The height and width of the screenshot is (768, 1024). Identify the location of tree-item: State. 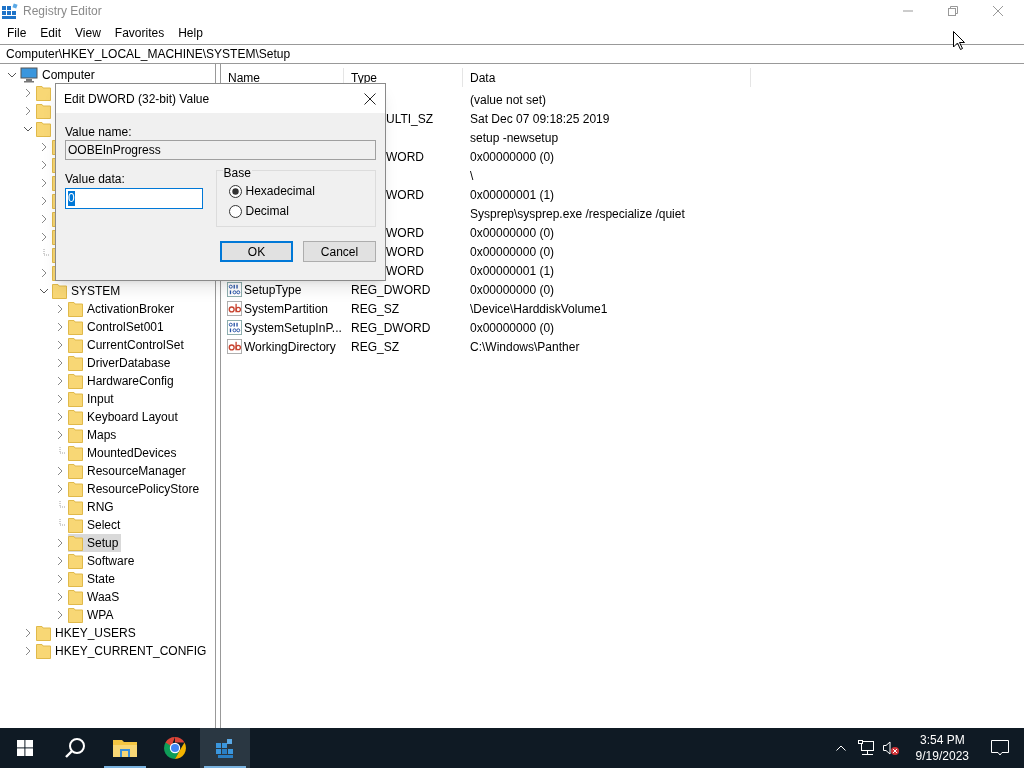
(93, 579).